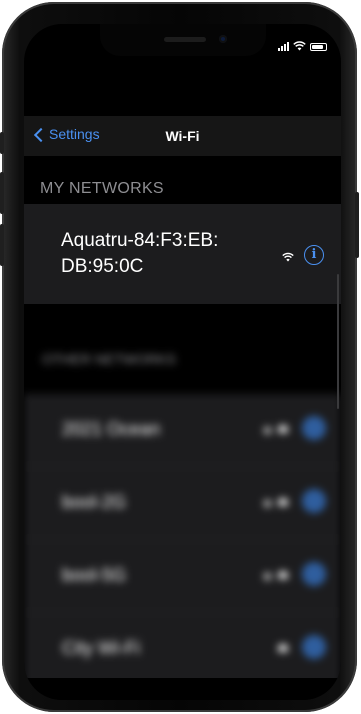  Describe the element at coordinates (223, 39) in the screenshot. I see `front-camera` at that location.